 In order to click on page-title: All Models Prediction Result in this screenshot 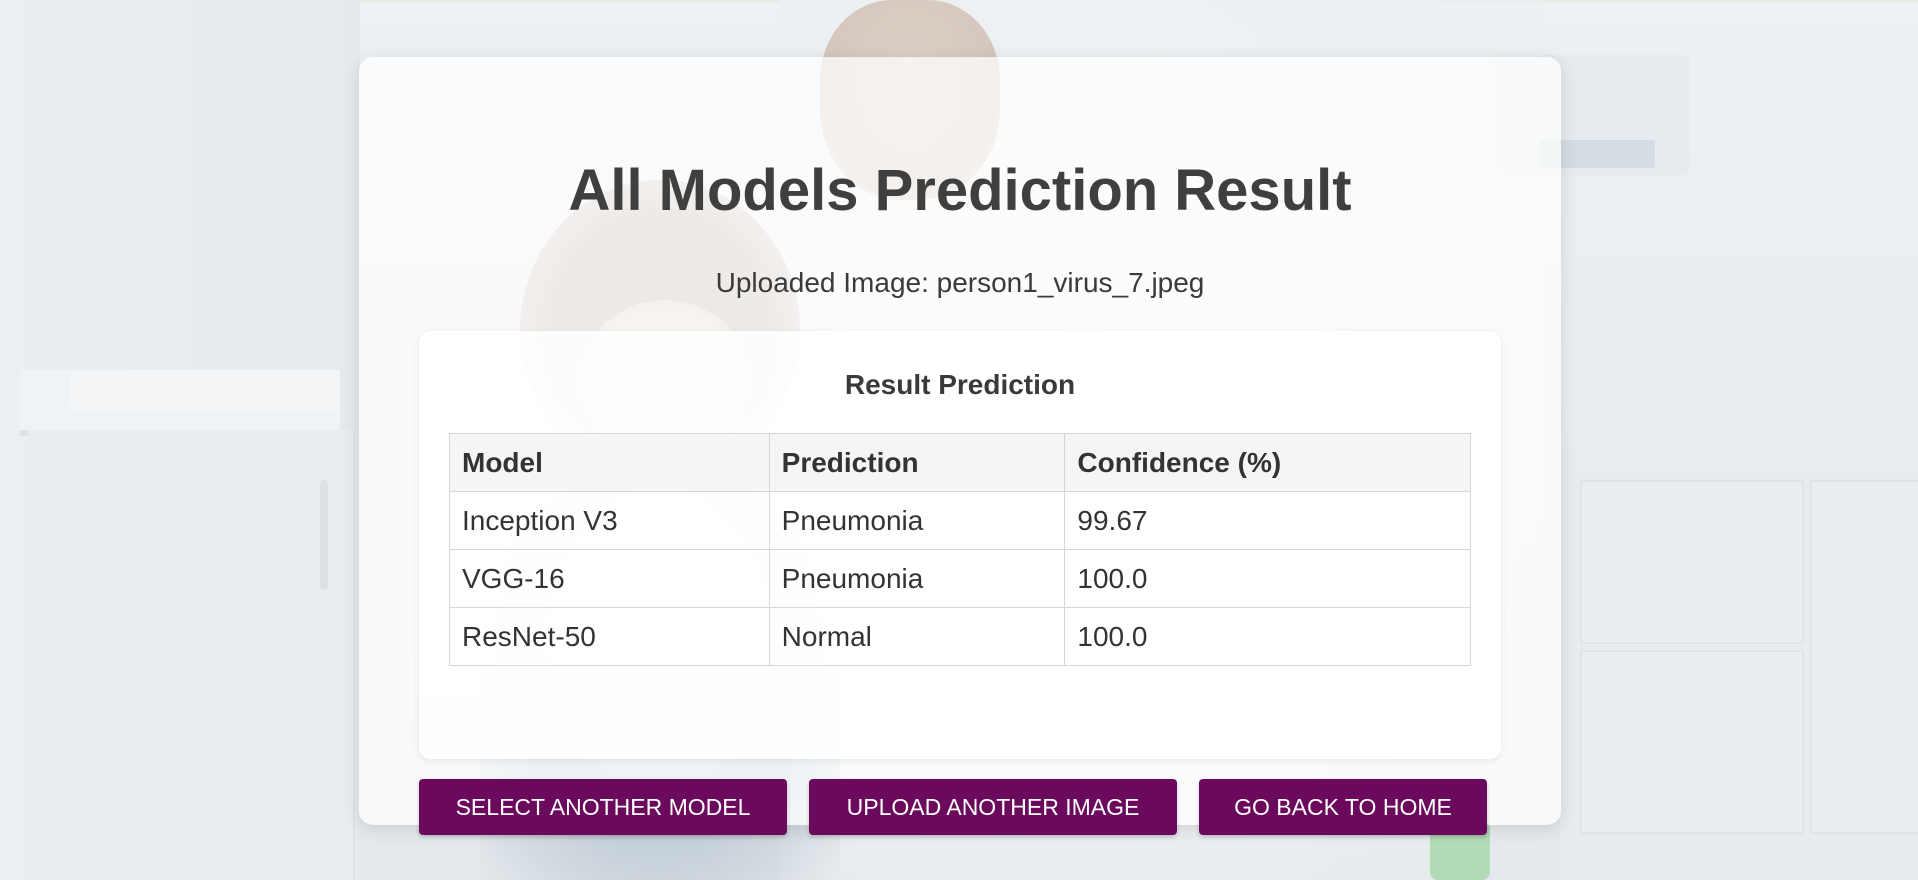, I will do `click(960, 190)`.